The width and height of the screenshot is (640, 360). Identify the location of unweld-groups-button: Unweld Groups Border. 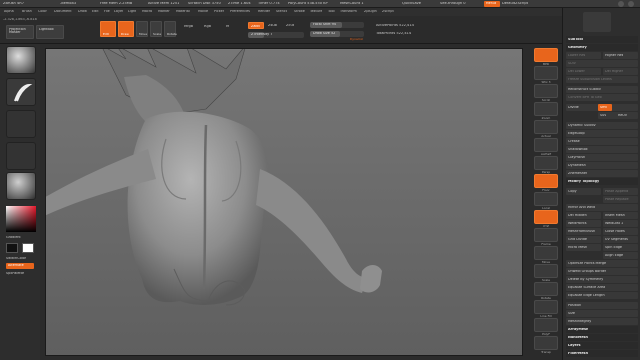
(602, 271).